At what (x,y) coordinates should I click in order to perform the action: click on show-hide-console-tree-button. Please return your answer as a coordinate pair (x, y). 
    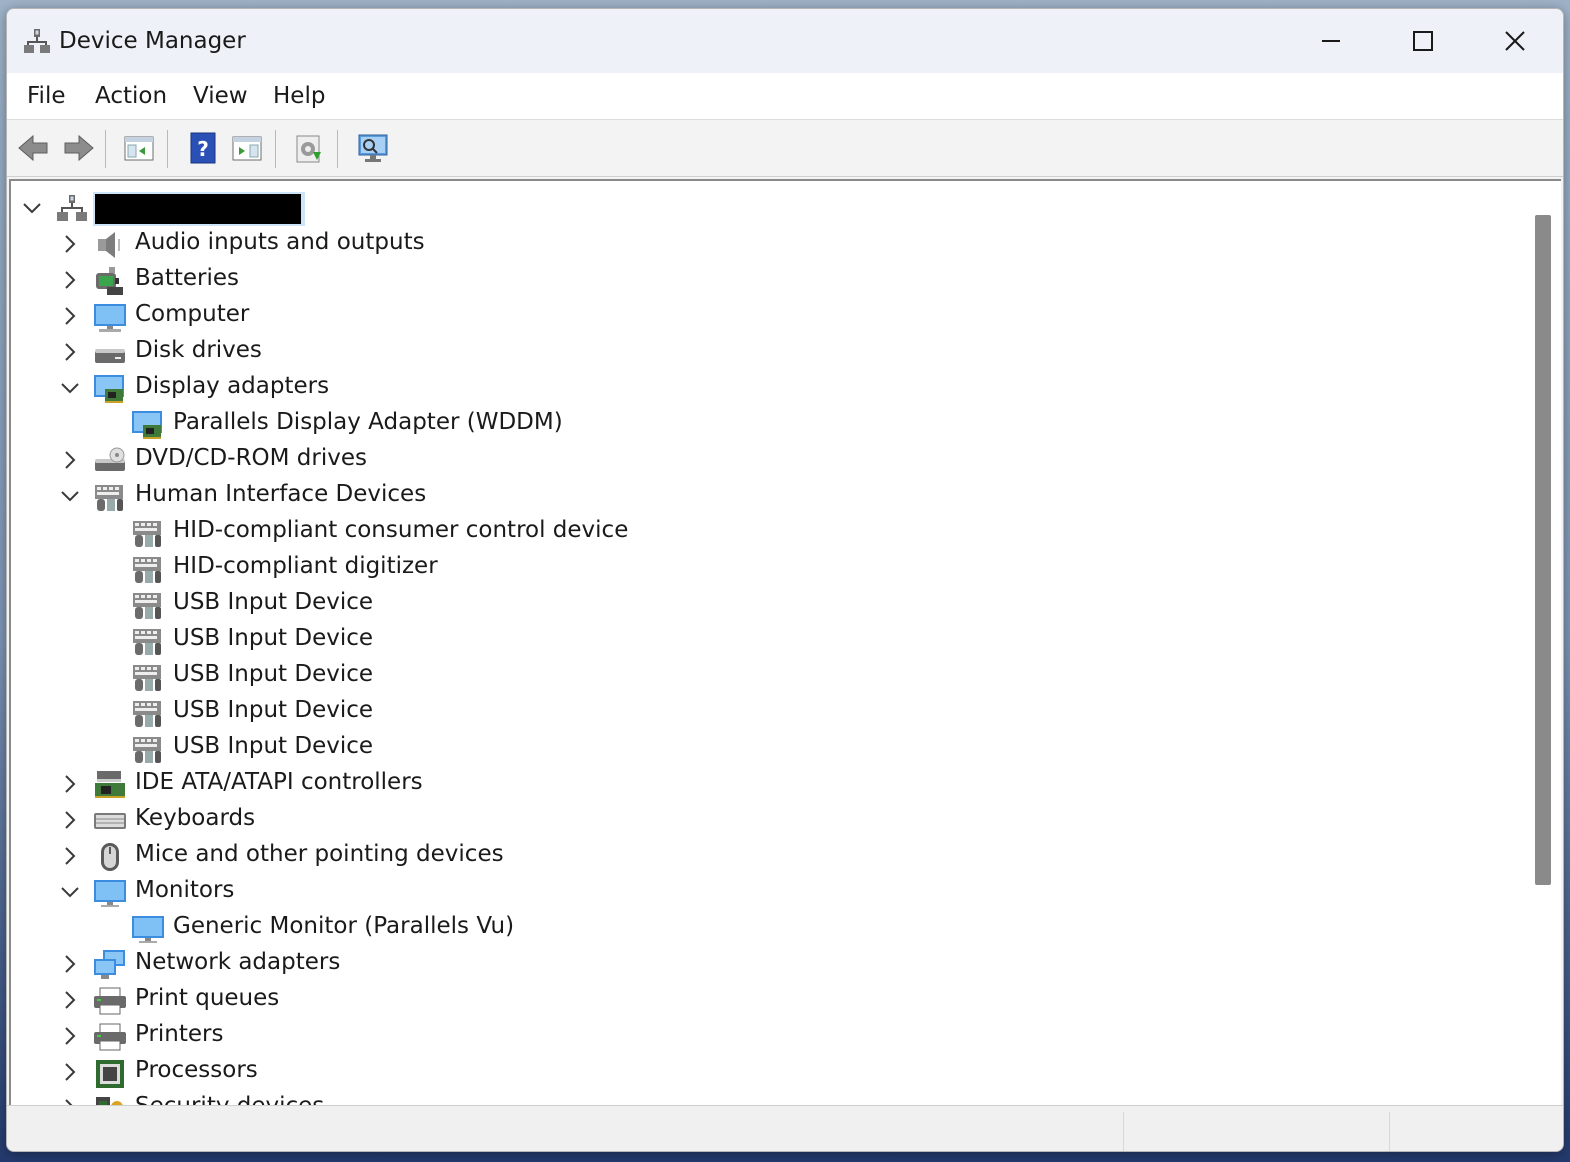
    Looking at the image, I should click on (139, 148).